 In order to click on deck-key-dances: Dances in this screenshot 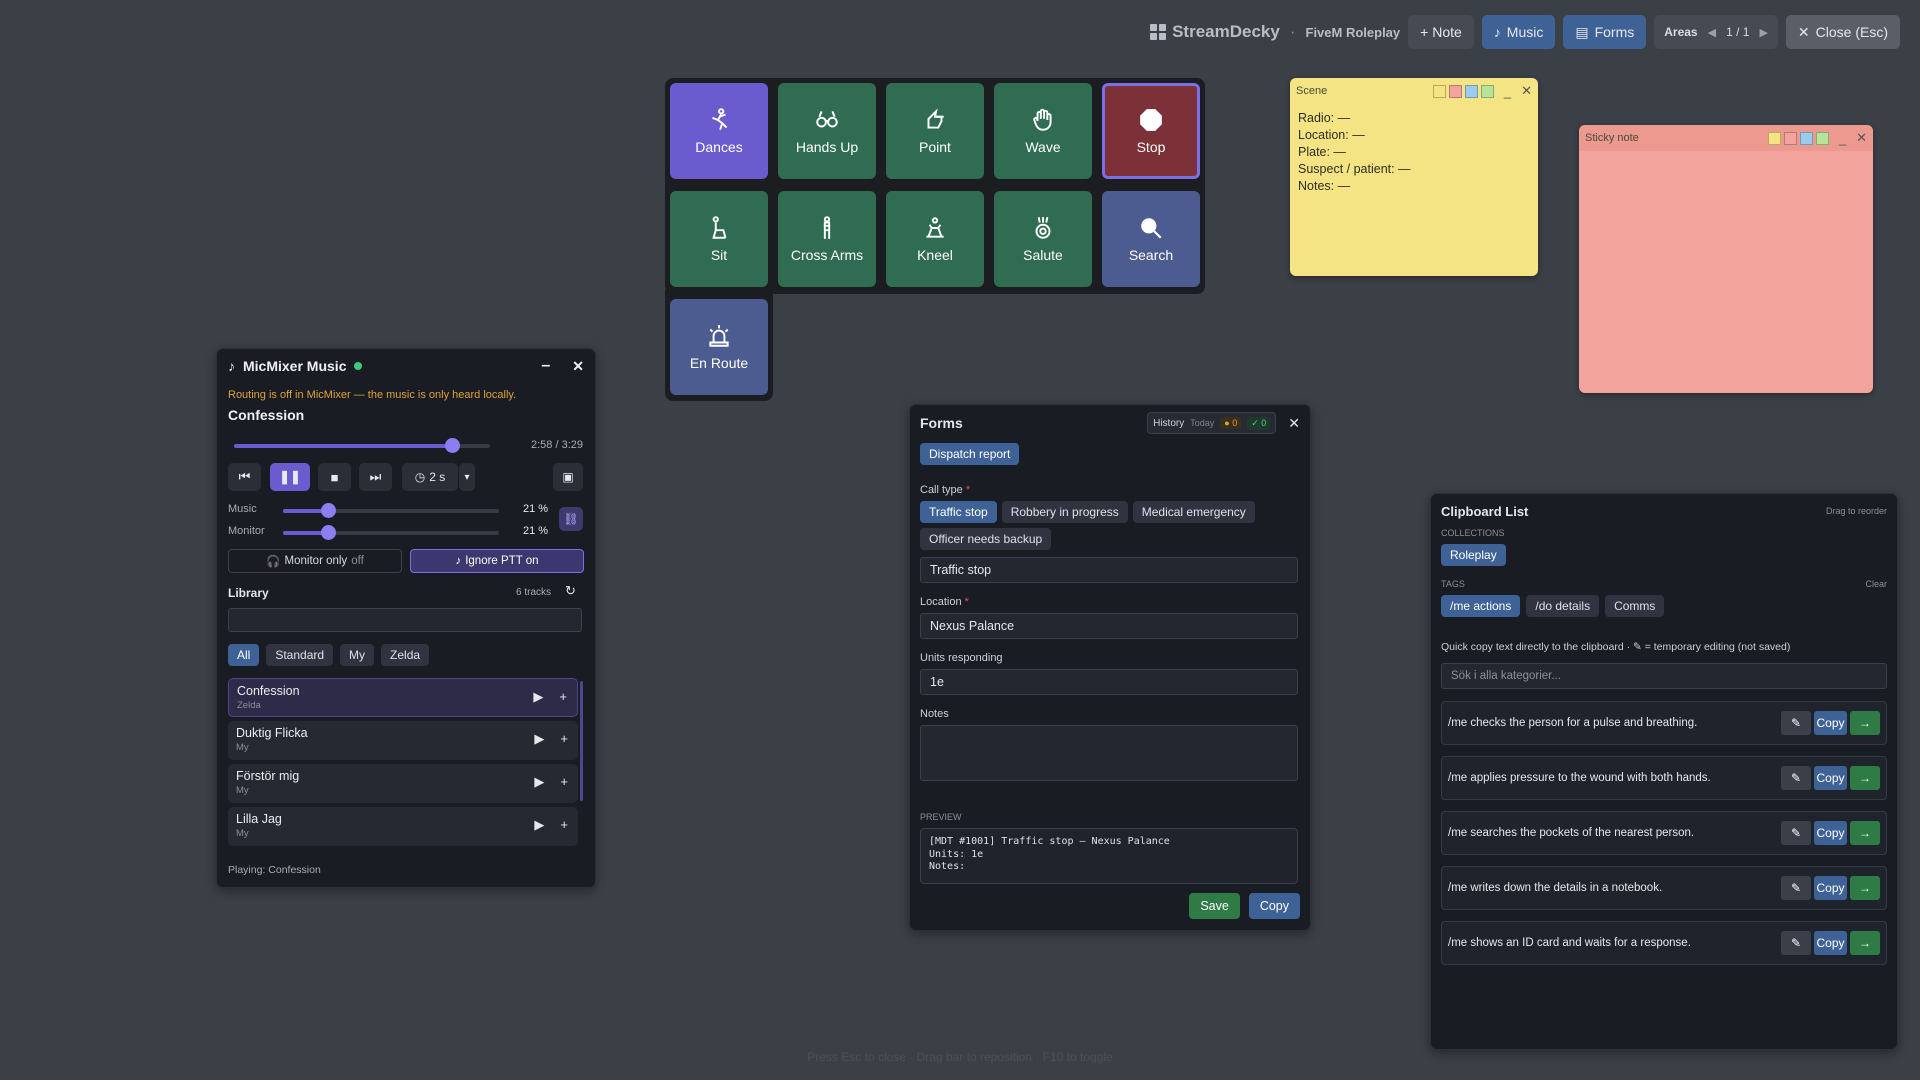, I will do `click(719, 131)`.